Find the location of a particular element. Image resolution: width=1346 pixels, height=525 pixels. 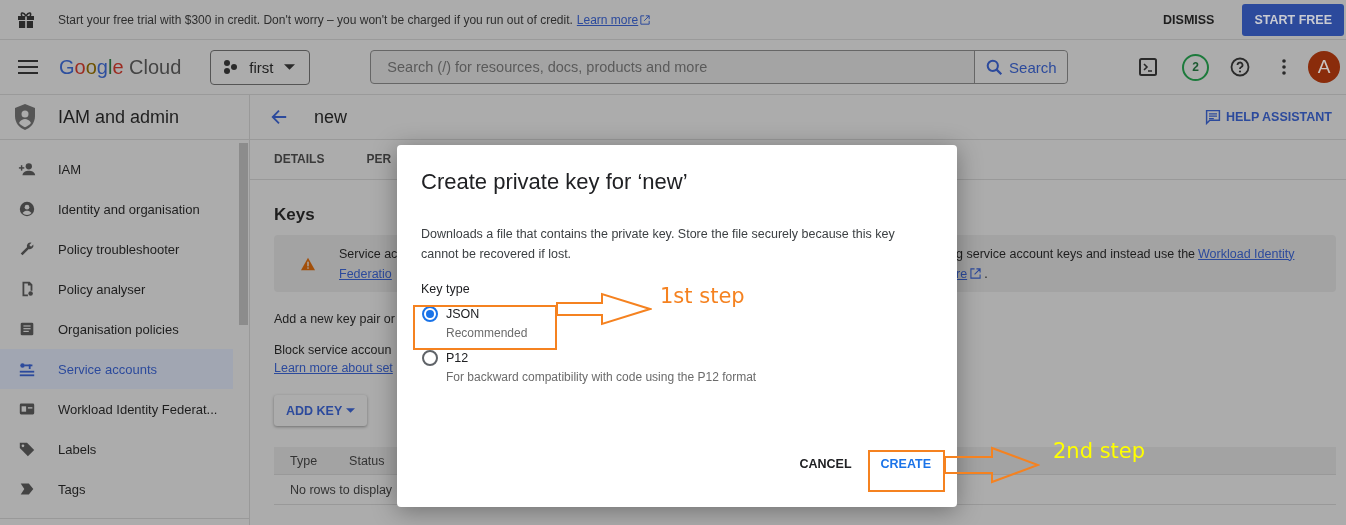

shield-icon is located at coordinates (25, 117).